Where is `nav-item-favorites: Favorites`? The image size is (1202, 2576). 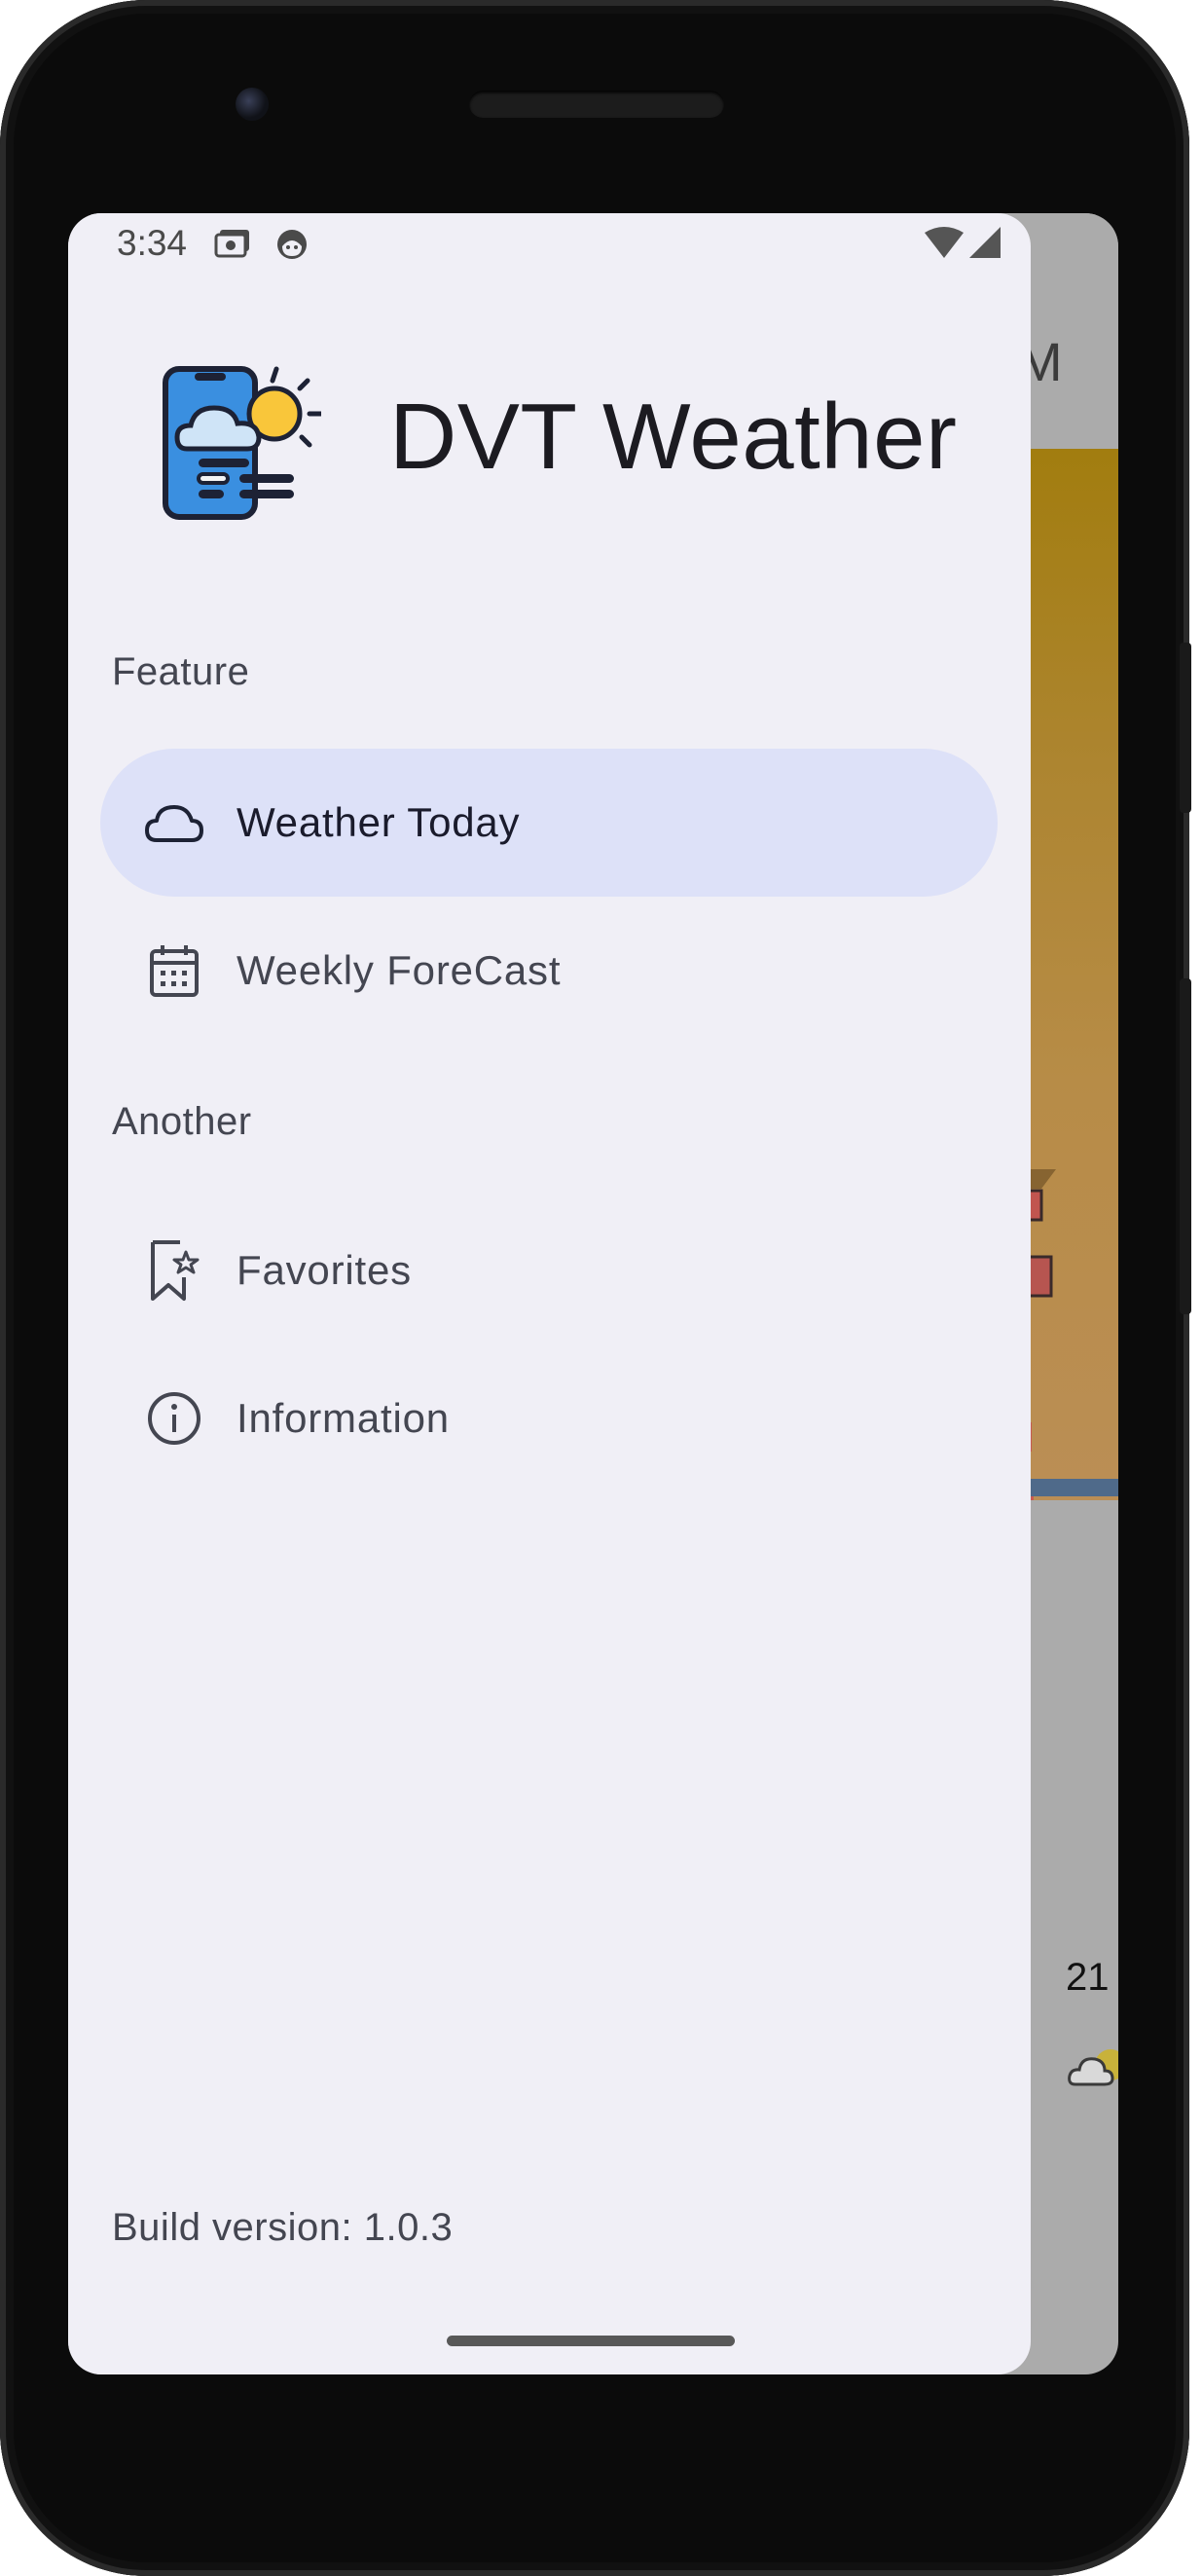 nav-item-favorites: Favorites is located at coordinates (549, 1270).